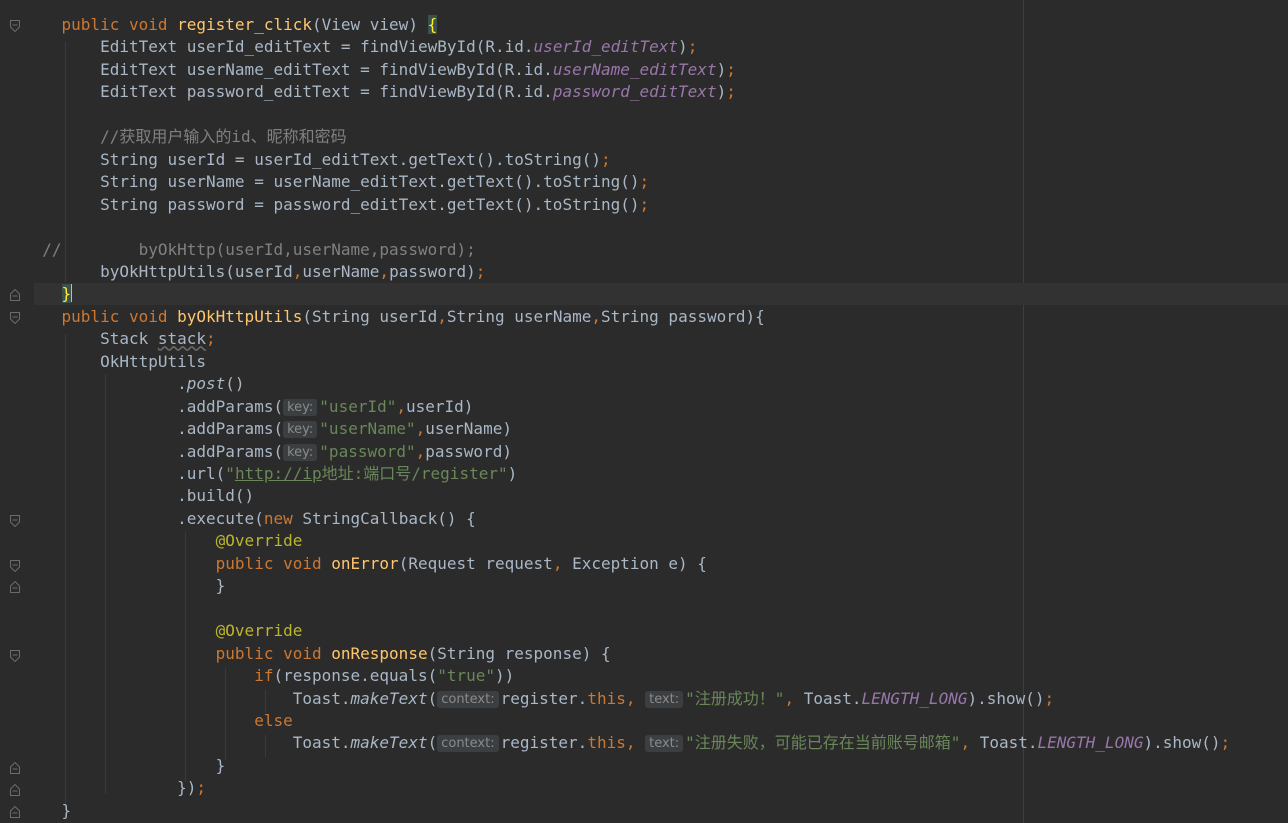 This screenshot has width=1288, height=823. I want to click on code-token: userId_editText, so click(606, 47).